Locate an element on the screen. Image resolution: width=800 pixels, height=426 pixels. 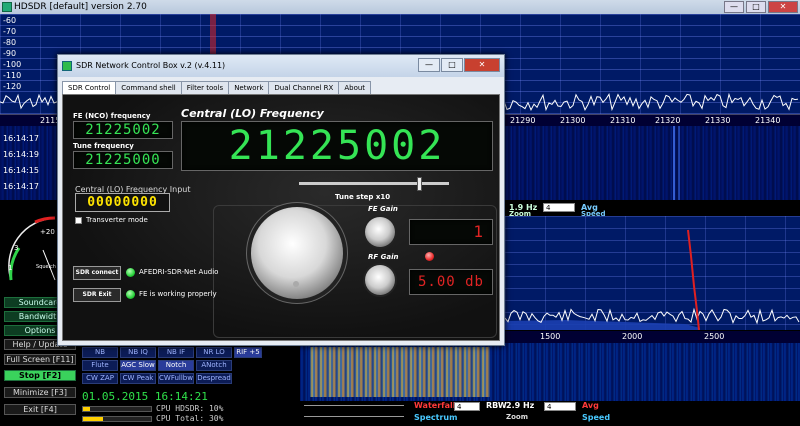
tune-step-slider is located at coordinates (374, 184).